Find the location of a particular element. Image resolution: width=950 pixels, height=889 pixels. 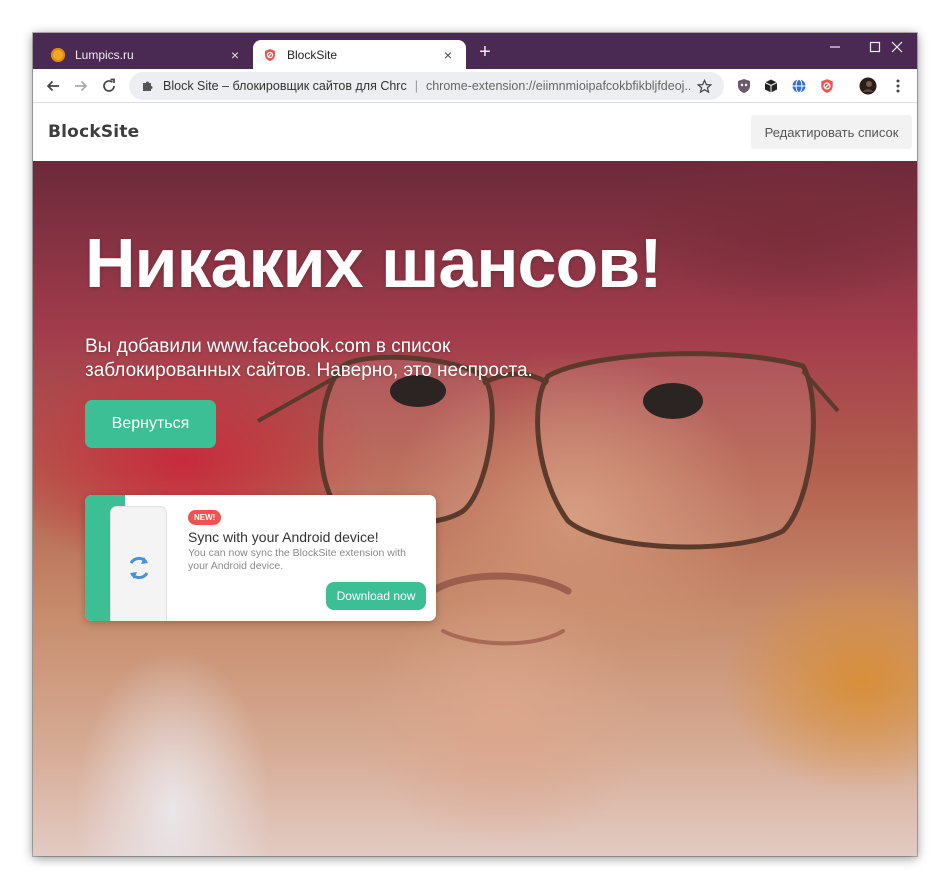

download-now-button: Download now is located at coordinates (376, 596).